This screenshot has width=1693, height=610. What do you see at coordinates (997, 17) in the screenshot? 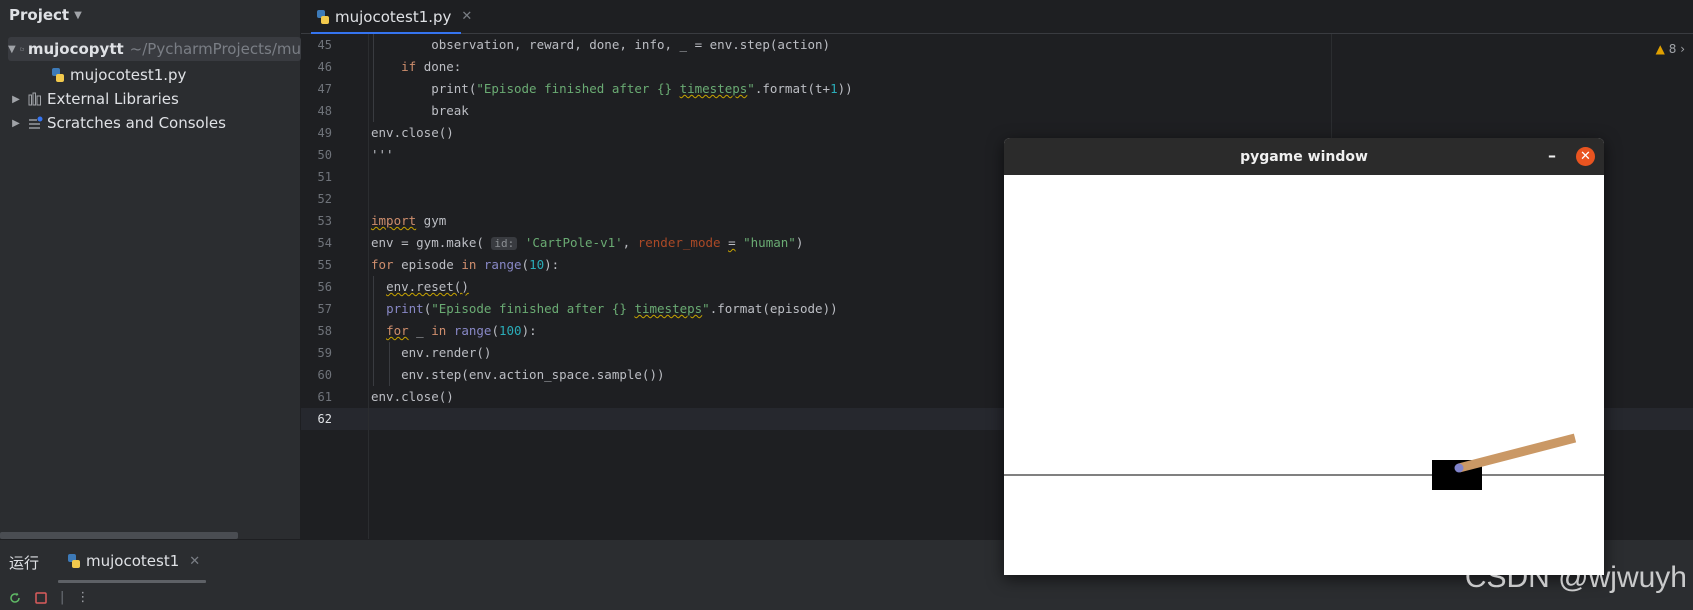
I see `editor-tabbar: mujocotest1.py ✕` at bounding box center [997, 17].